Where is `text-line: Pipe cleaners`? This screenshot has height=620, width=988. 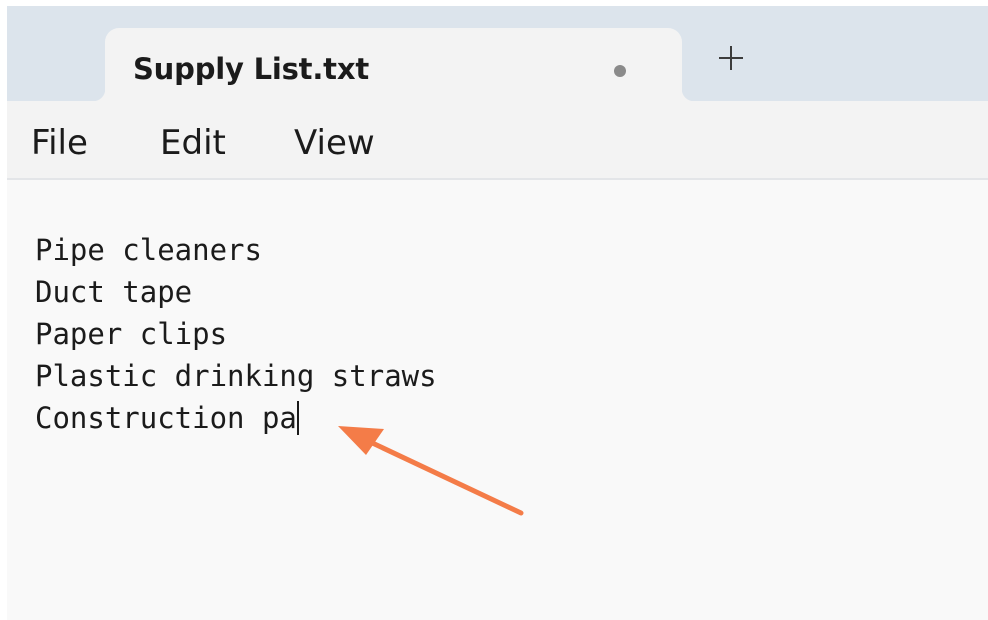 text-line: Pipe cleaners is located at coordinates (148, 250).